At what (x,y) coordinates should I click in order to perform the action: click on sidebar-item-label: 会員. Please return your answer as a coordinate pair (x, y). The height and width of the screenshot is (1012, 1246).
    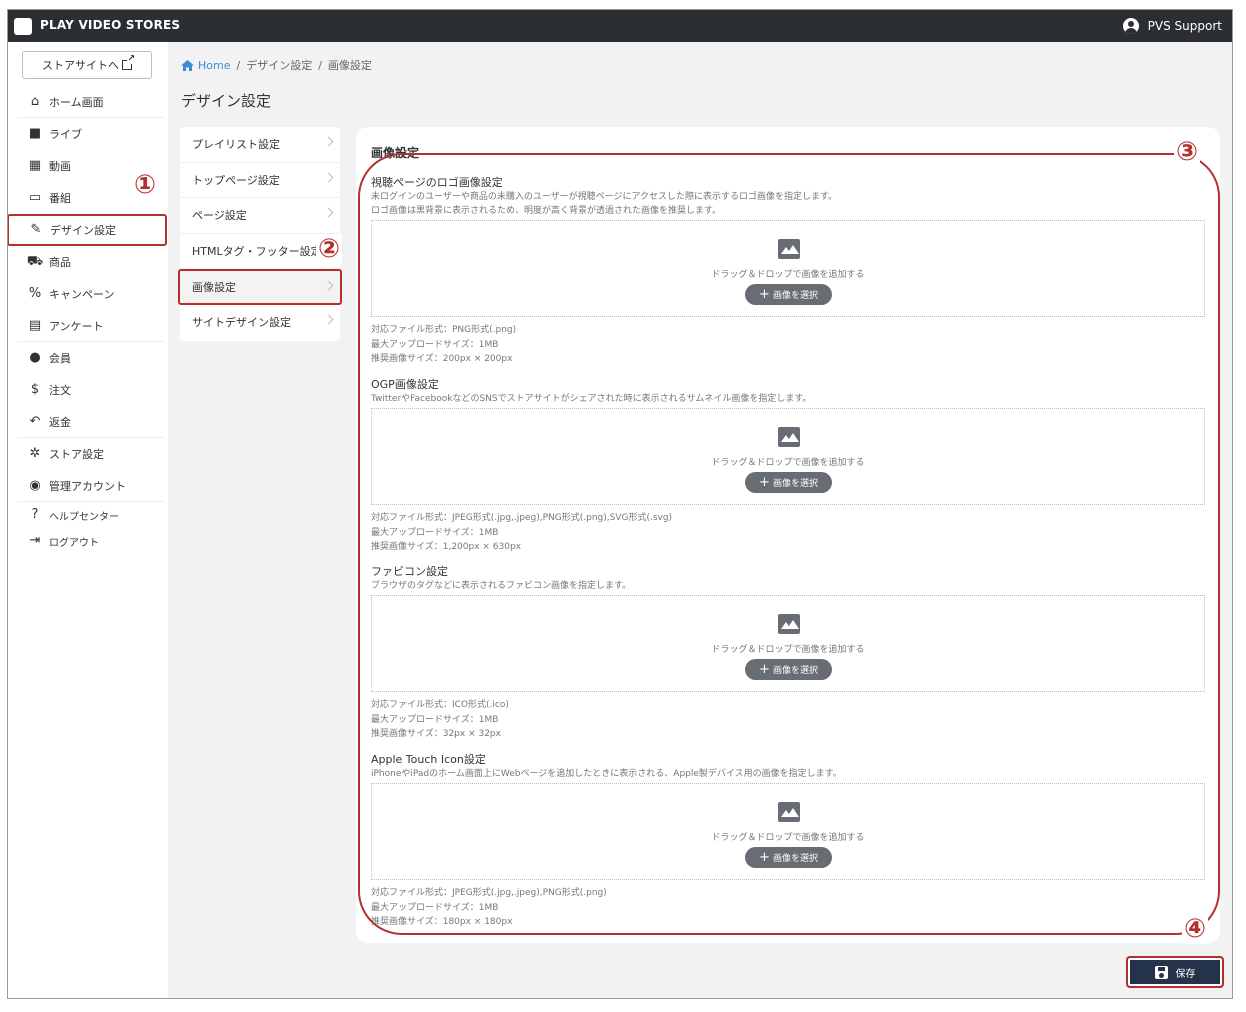
    Looking at the image, I should click on (60, 358).